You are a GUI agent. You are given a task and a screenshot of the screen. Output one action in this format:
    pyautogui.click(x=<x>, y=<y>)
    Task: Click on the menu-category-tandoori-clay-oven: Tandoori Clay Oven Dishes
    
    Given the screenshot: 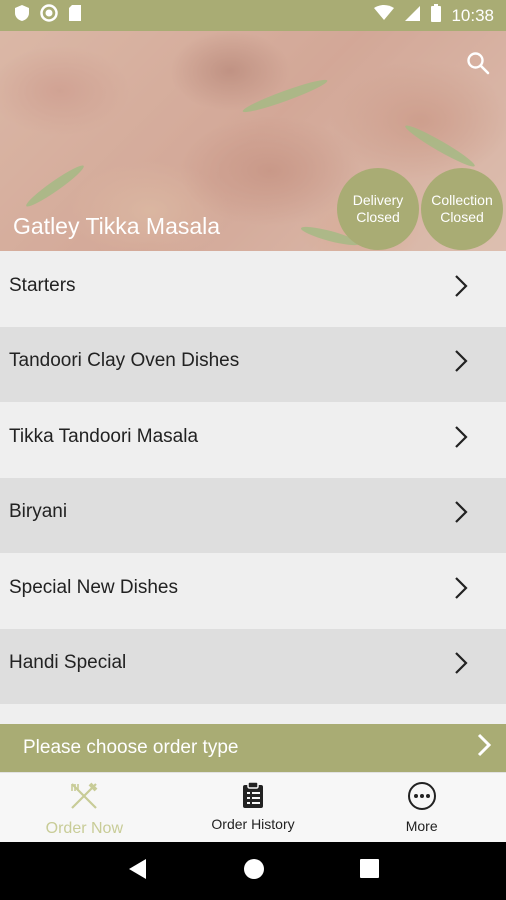 What is the action you would take?
    pyautogui.click(x=253, y=364)
    